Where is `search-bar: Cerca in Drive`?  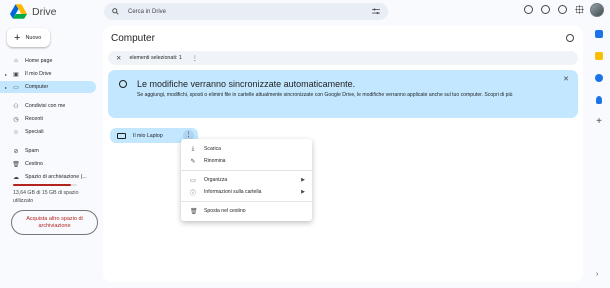 search-bar: Cerca in Drive is located at coordinates (246, 11).